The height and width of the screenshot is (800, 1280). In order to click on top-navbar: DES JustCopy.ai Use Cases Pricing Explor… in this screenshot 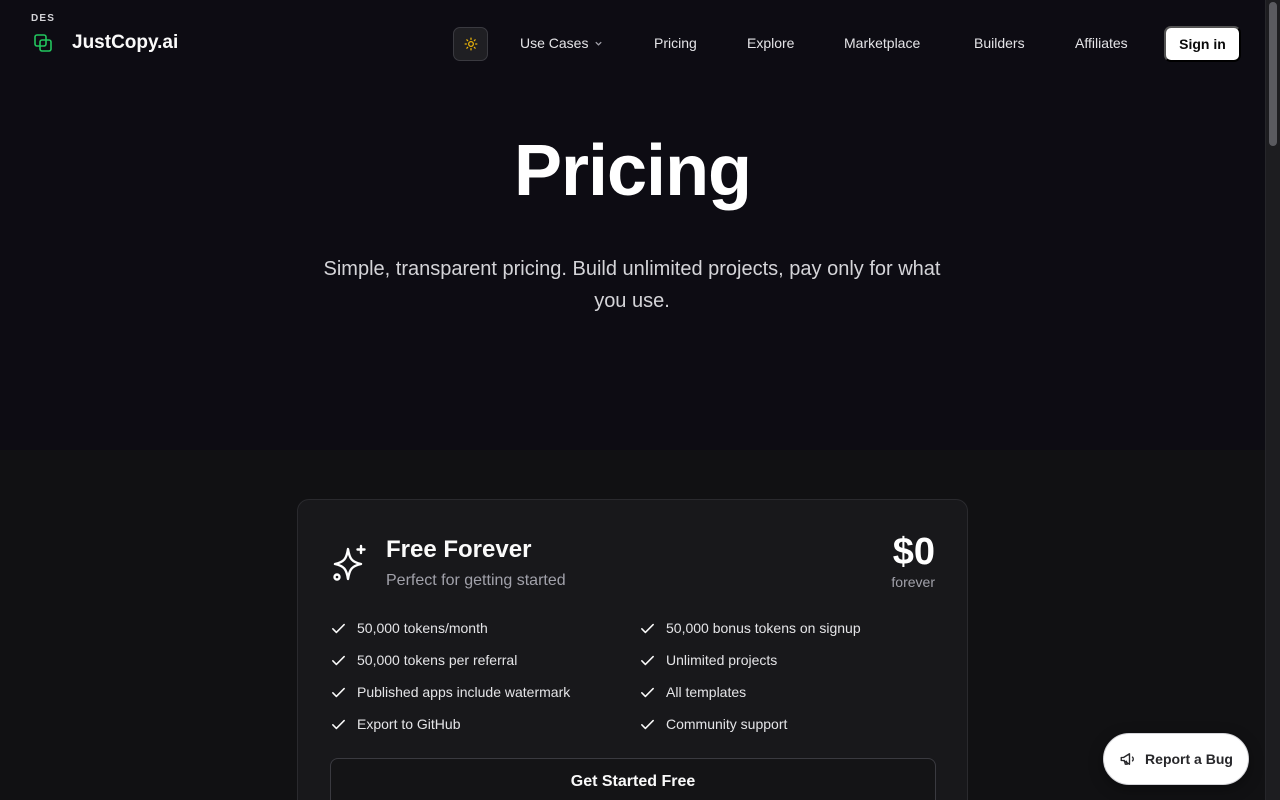, I will do `click(632, 44)`.